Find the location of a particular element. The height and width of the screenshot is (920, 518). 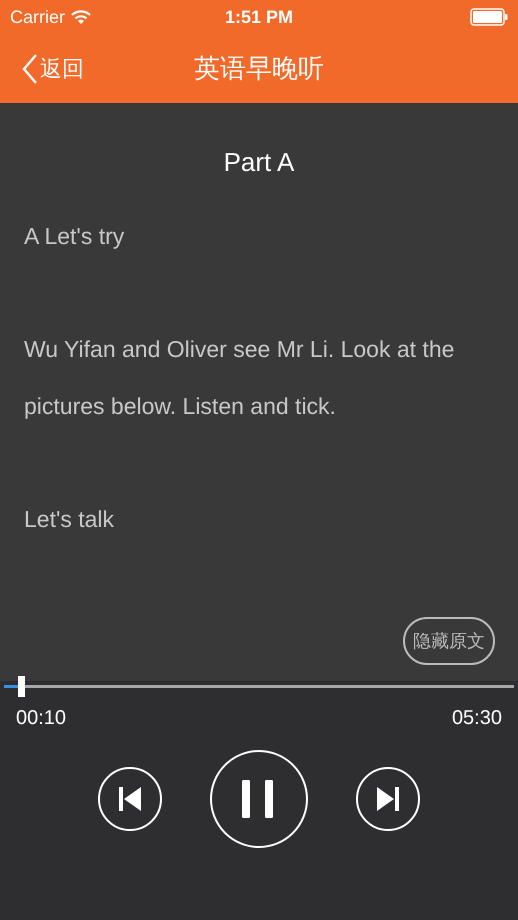

transcript-paragraph: Let's talk is located at coordinates (70, 519).